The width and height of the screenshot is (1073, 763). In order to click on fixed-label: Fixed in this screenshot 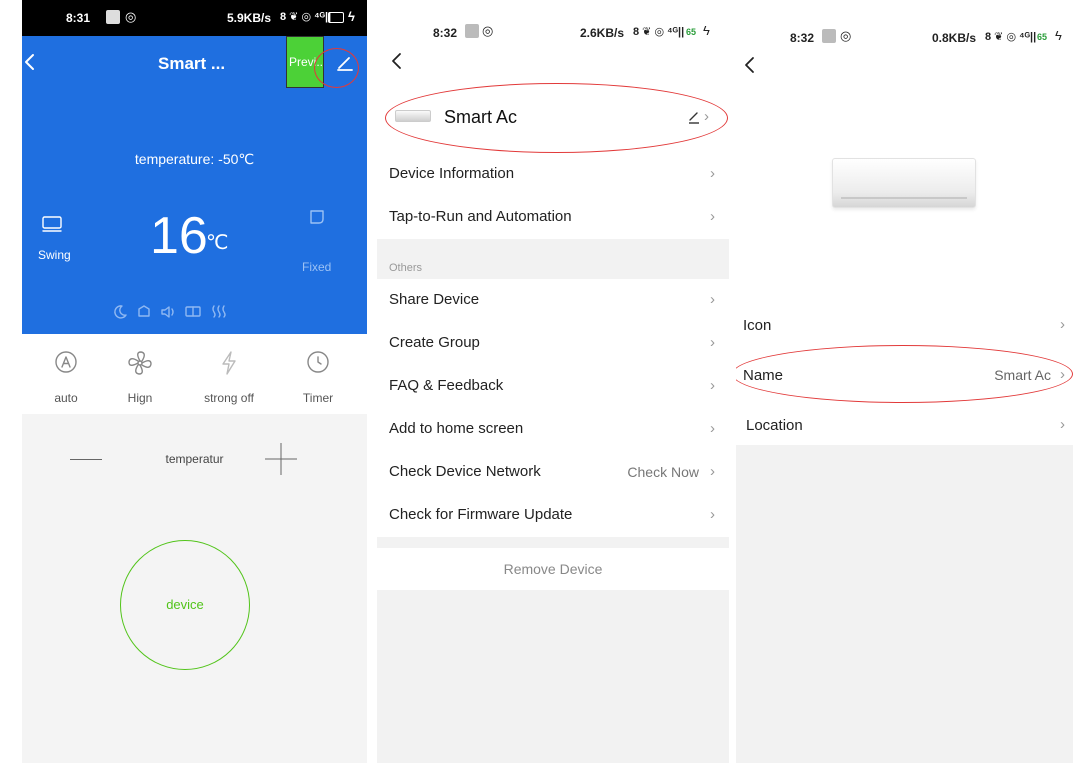, I will do `click(317, 267)`.